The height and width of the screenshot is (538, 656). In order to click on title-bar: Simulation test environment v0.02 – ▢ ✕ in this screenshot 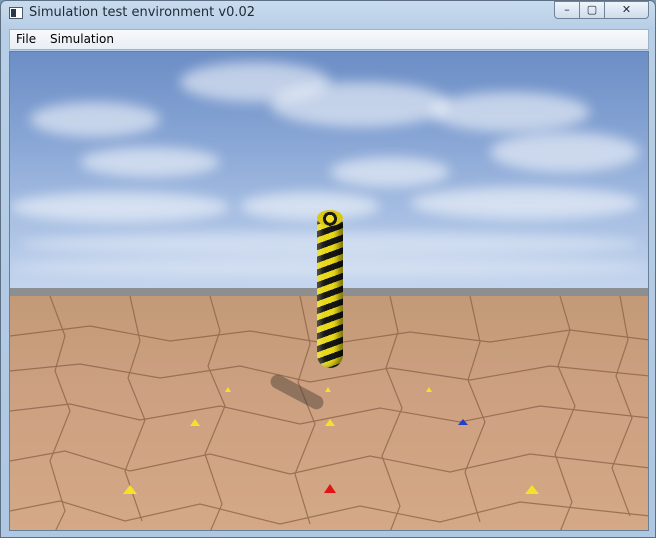, I will do `click(328, 15)`.